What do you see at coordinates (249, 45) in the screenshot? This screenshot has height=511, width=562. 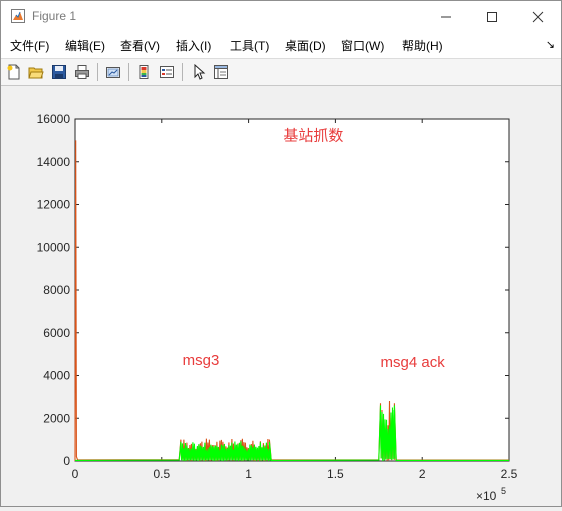 I see `menu-tools: 工具(T)` at bounding box center [249, 45].